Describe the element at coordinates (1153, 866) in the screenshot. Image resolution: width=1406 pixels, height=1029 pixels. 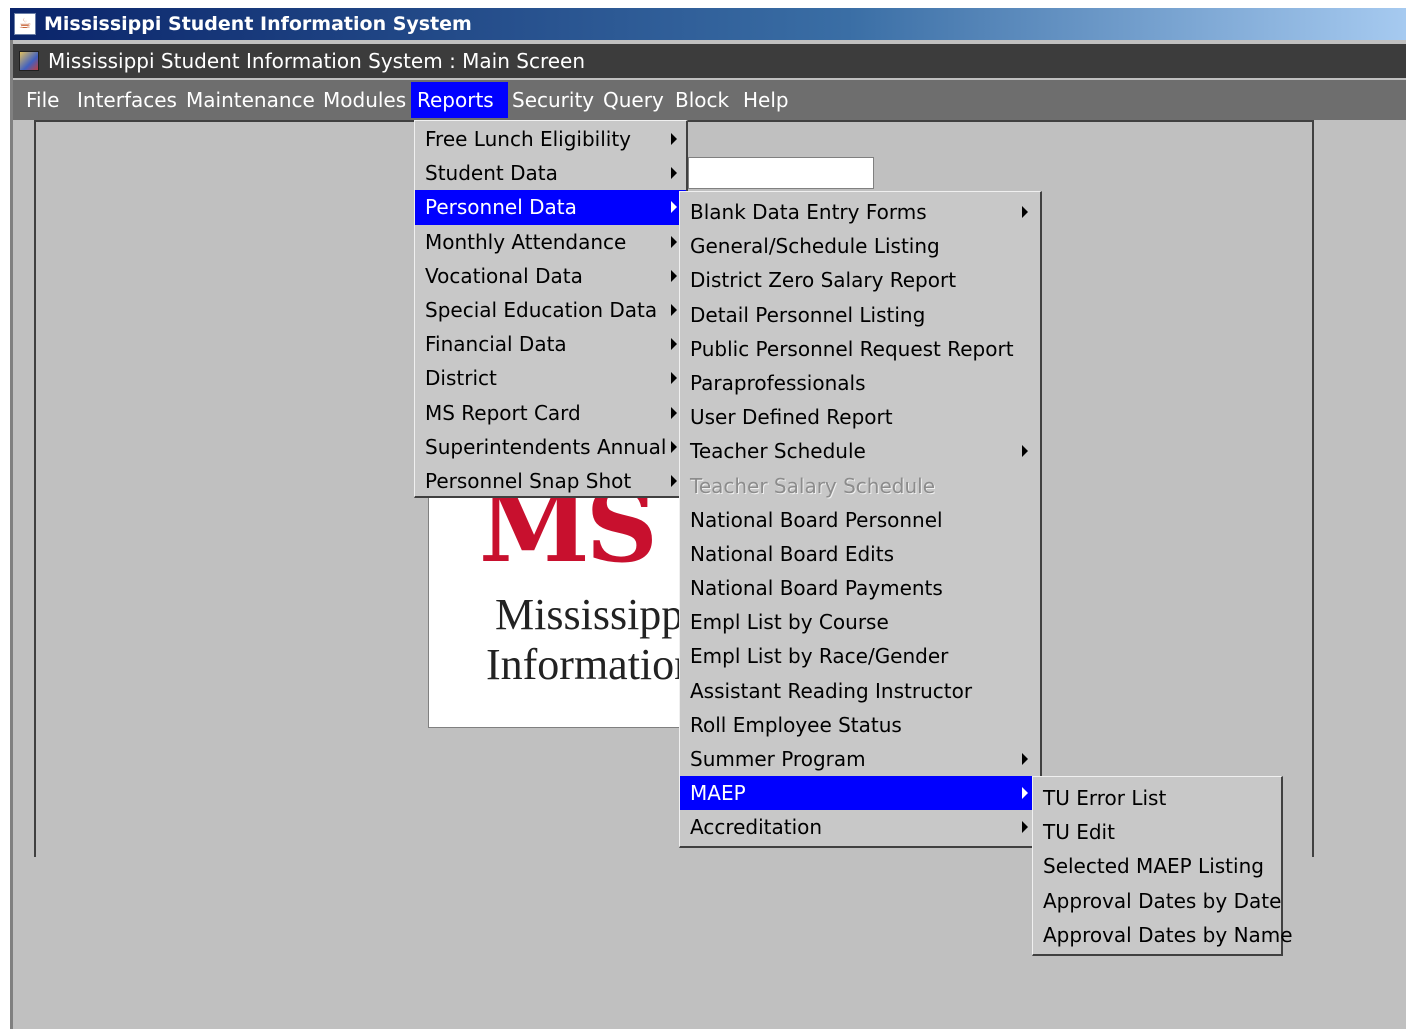
I see `menuitem-label: Selected MAEP Listing` at that location.